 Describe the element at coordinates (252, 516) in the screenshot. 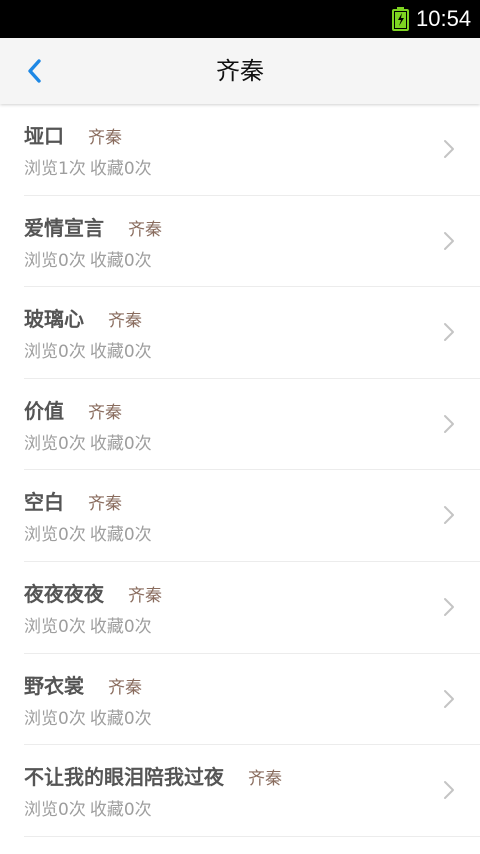

I see `song-row: 空白 齐秦 浏览0次 收藏0次` at that location.